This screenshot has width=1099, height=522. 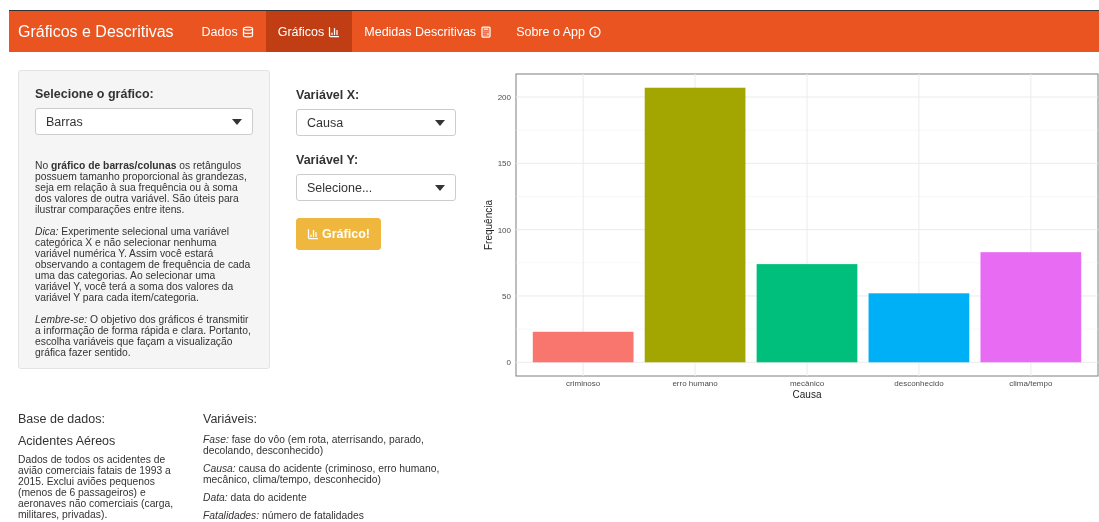 I want to click on variable-description: Data: data do acidente, so click(x=255, y=497).